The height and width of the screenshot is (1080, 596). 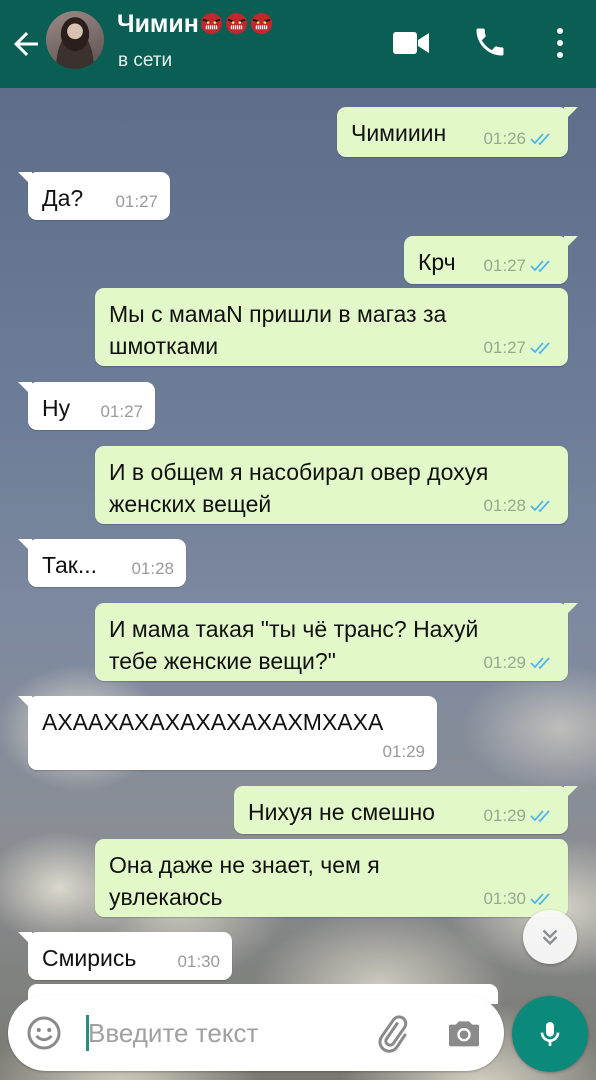 What do you see at coordinates (341, 812) in the screenshot?
I see `message-text: Нихуя не смешно` at bounding box center [341, 812].